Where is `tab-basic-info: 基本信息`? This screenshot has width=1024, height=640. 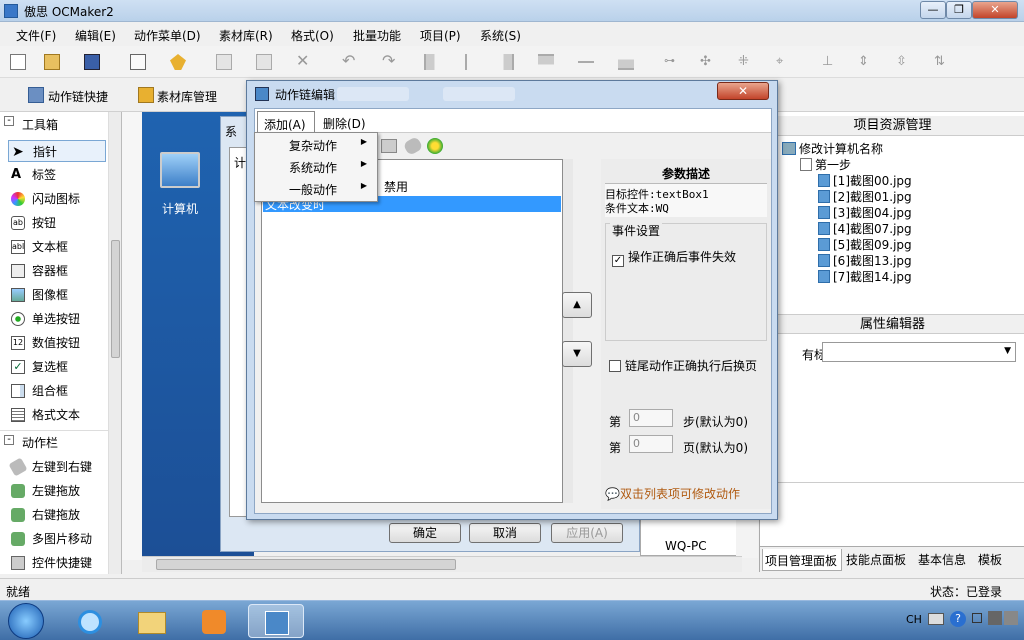
tab-basic-info: 基本信息 is located at coordinates (942, 559).